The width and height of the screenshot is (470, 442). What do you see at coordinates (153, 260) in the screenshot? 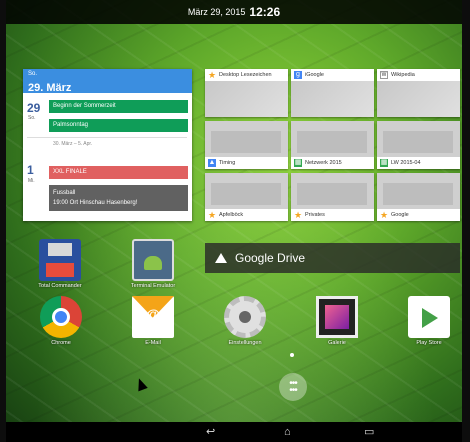
I see `android-icon` at bounding box center [153, 260].